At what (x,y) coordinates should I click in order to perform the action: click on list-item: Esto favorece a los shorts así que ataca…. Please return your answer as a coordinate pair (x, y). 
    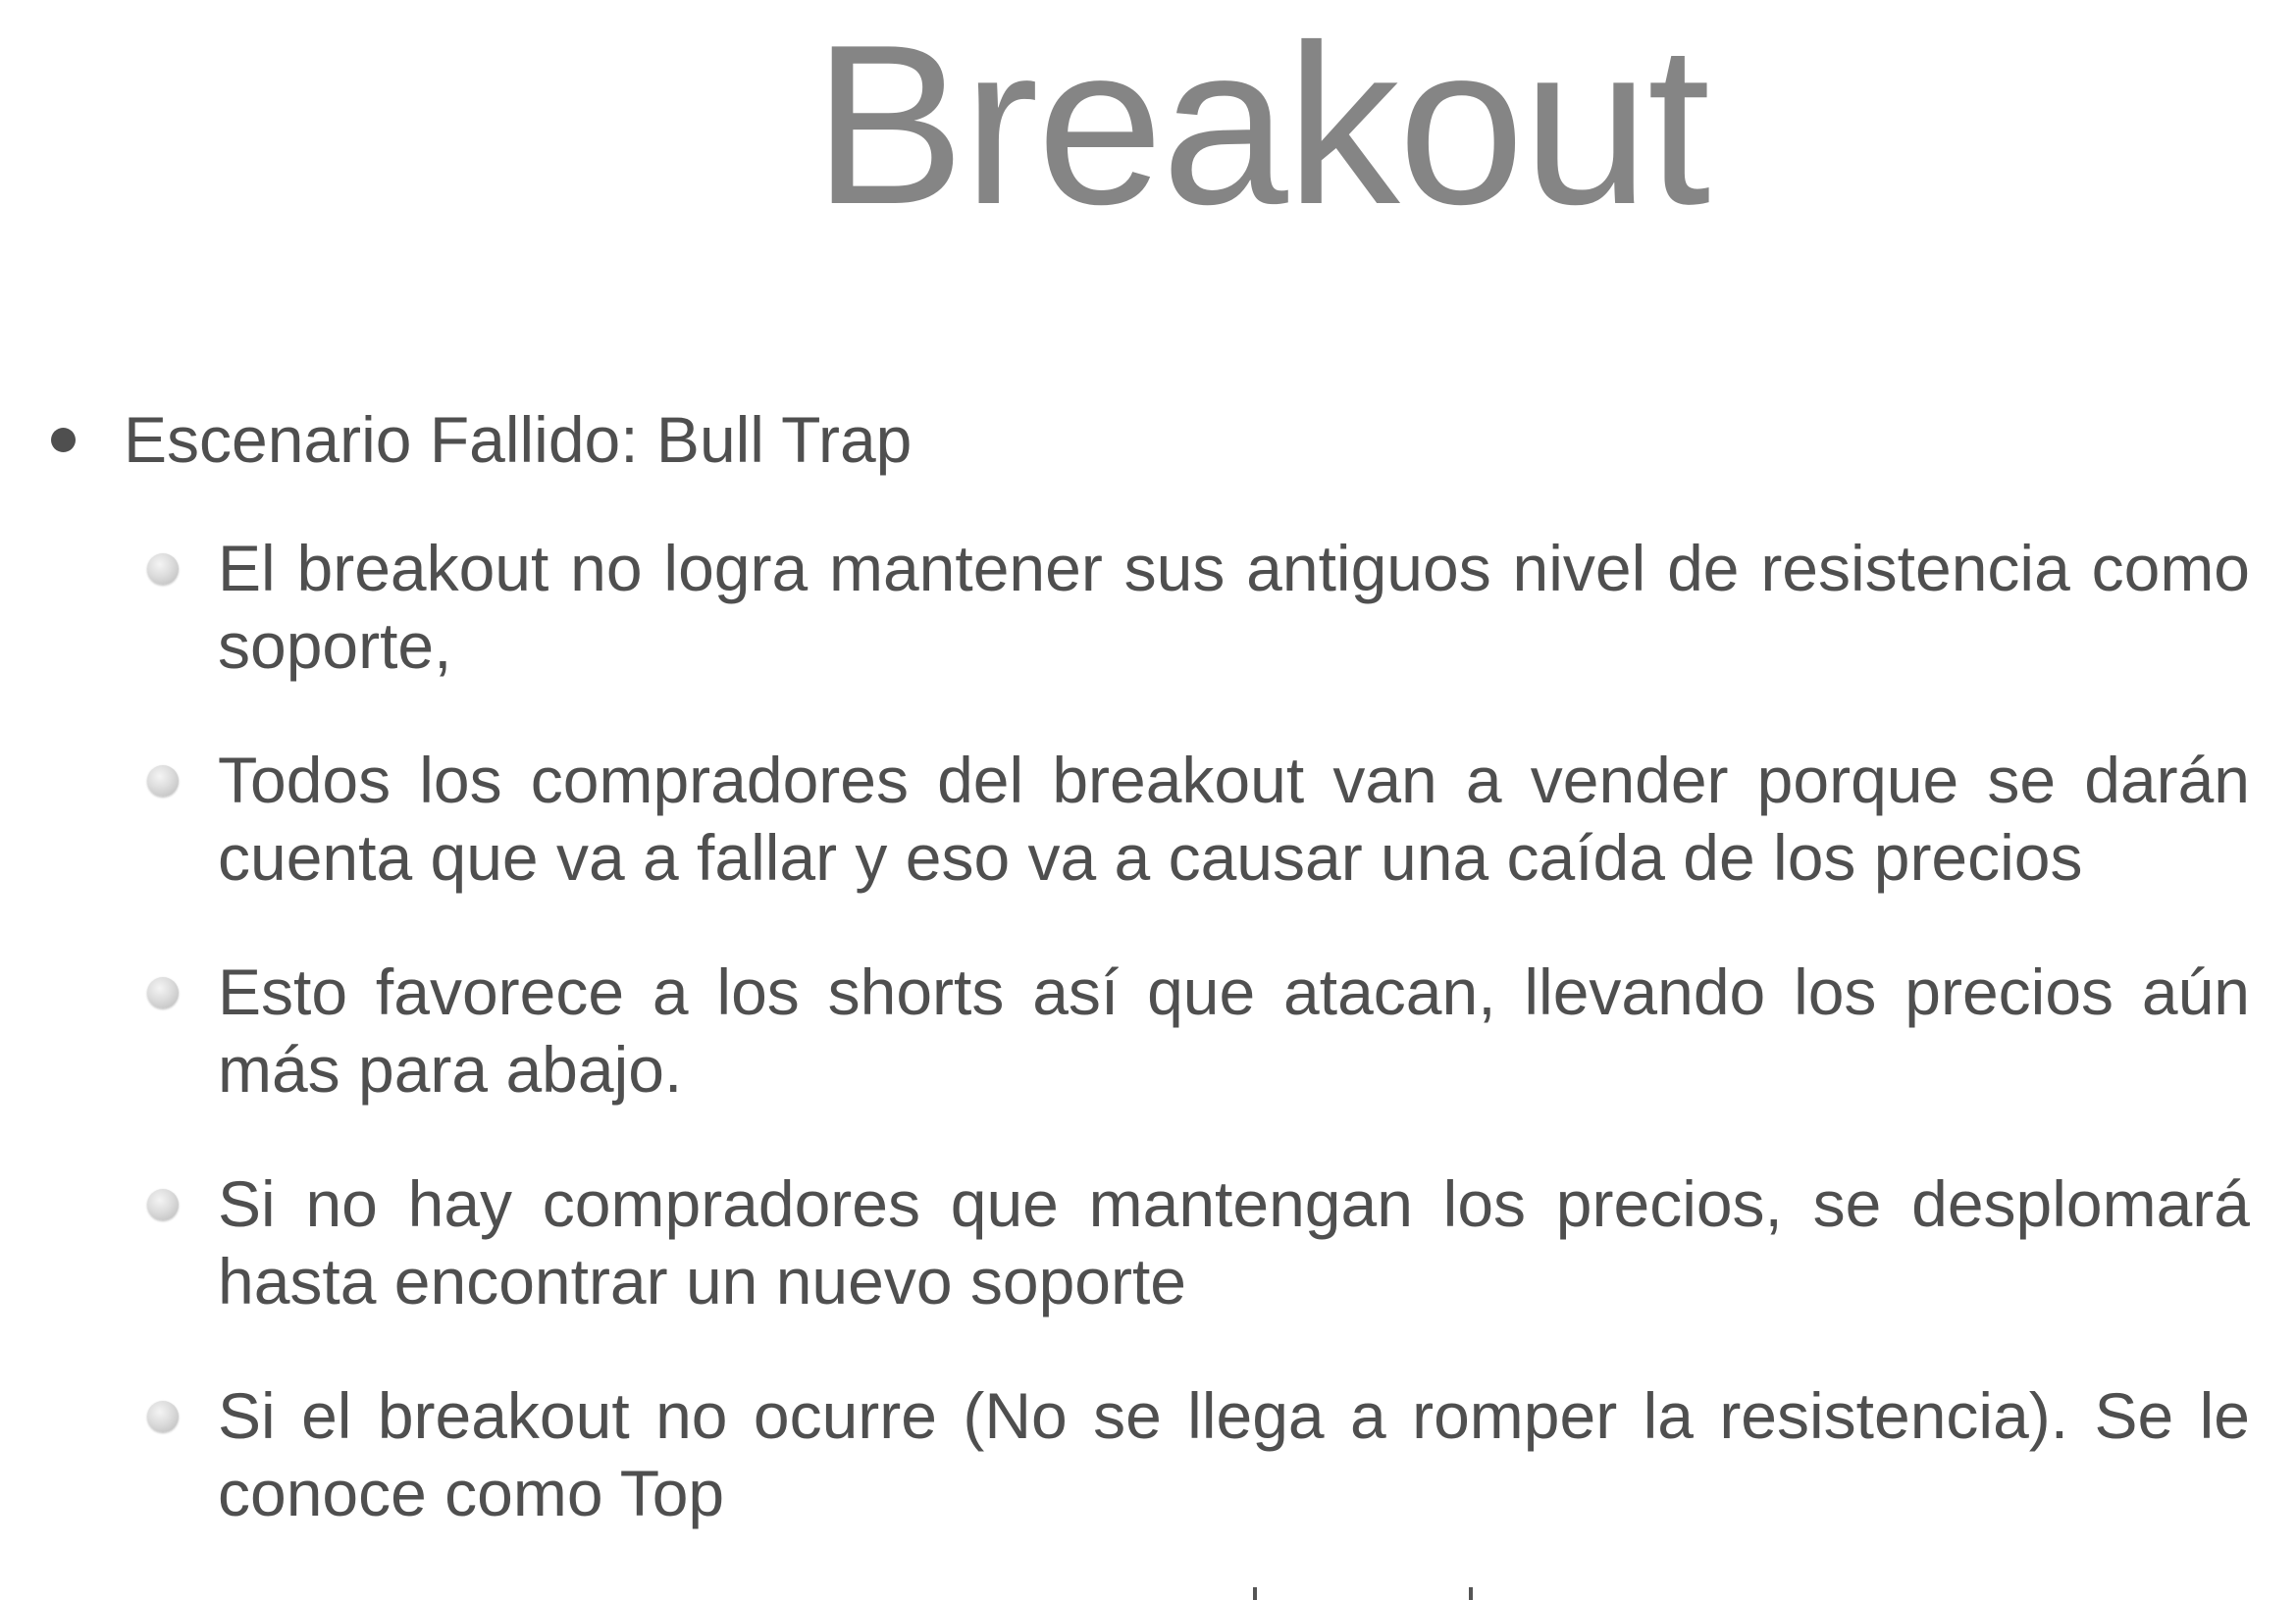
    Looking at the image, I should click on (1198, 1031).